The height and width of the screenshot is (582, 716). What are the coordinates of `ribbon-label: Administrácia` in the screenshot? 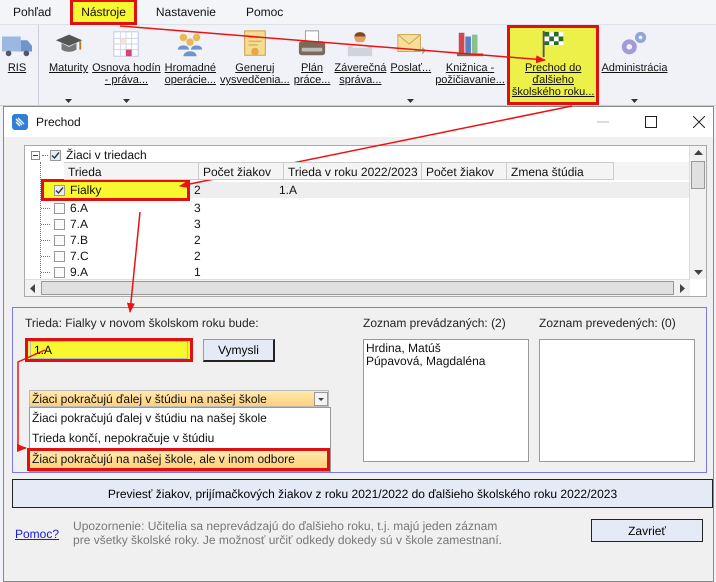 It's located at (634, 68).